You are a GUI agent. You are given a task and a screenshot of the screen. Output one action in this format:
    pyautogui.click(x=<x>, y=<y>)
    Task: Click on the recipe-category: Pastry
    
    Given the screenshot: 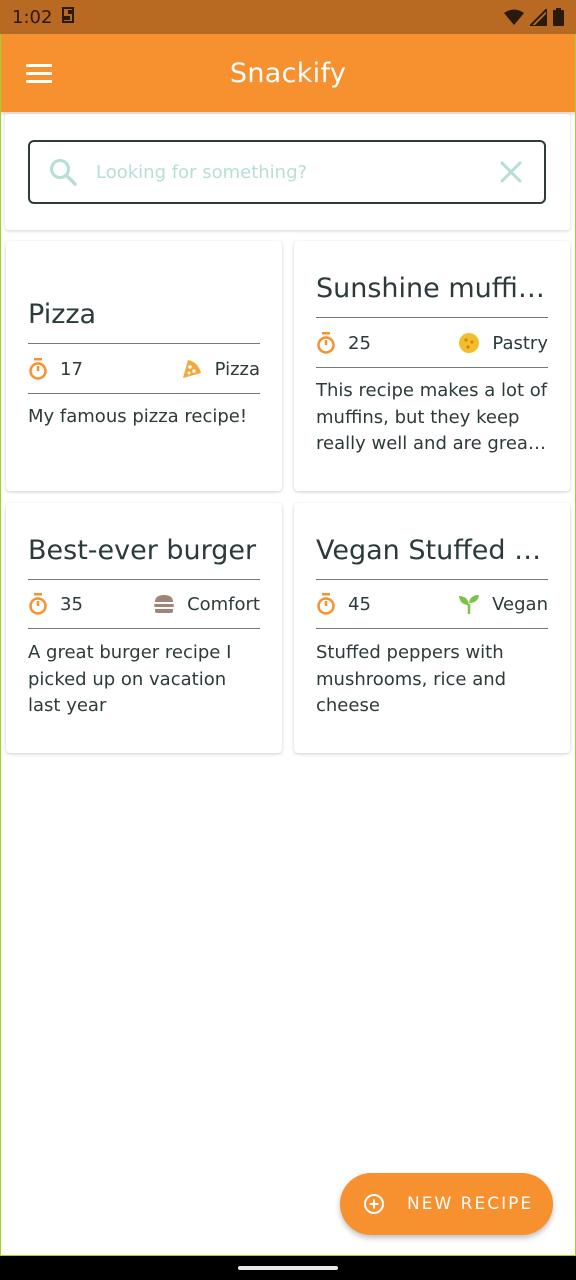 What is the action you would take?
    pyautogui.click(x=503, y=343)
    